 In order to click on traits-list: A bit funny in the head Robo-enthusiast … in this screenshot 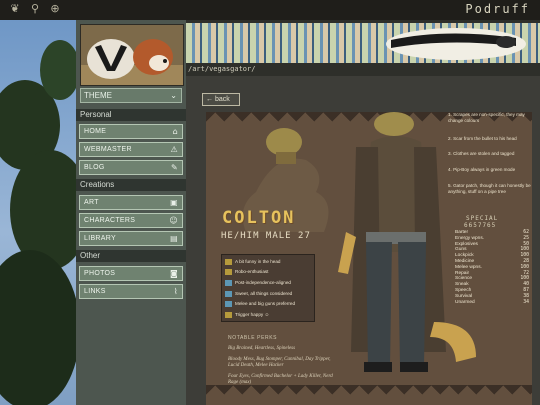, I will do `click(268, 288)`.